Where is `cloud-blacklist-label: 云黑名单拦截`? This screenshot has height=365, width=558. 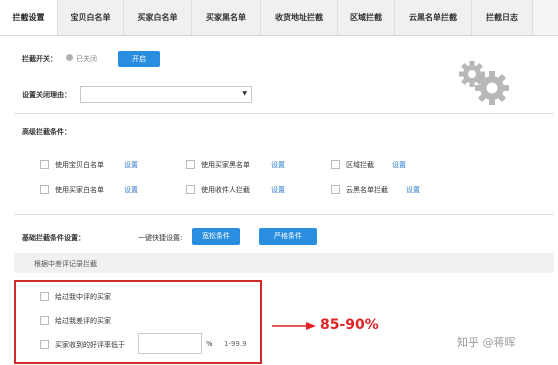 cloud-blacklist-label: 云黑名单拦截 is located at coordinates (367, 190).